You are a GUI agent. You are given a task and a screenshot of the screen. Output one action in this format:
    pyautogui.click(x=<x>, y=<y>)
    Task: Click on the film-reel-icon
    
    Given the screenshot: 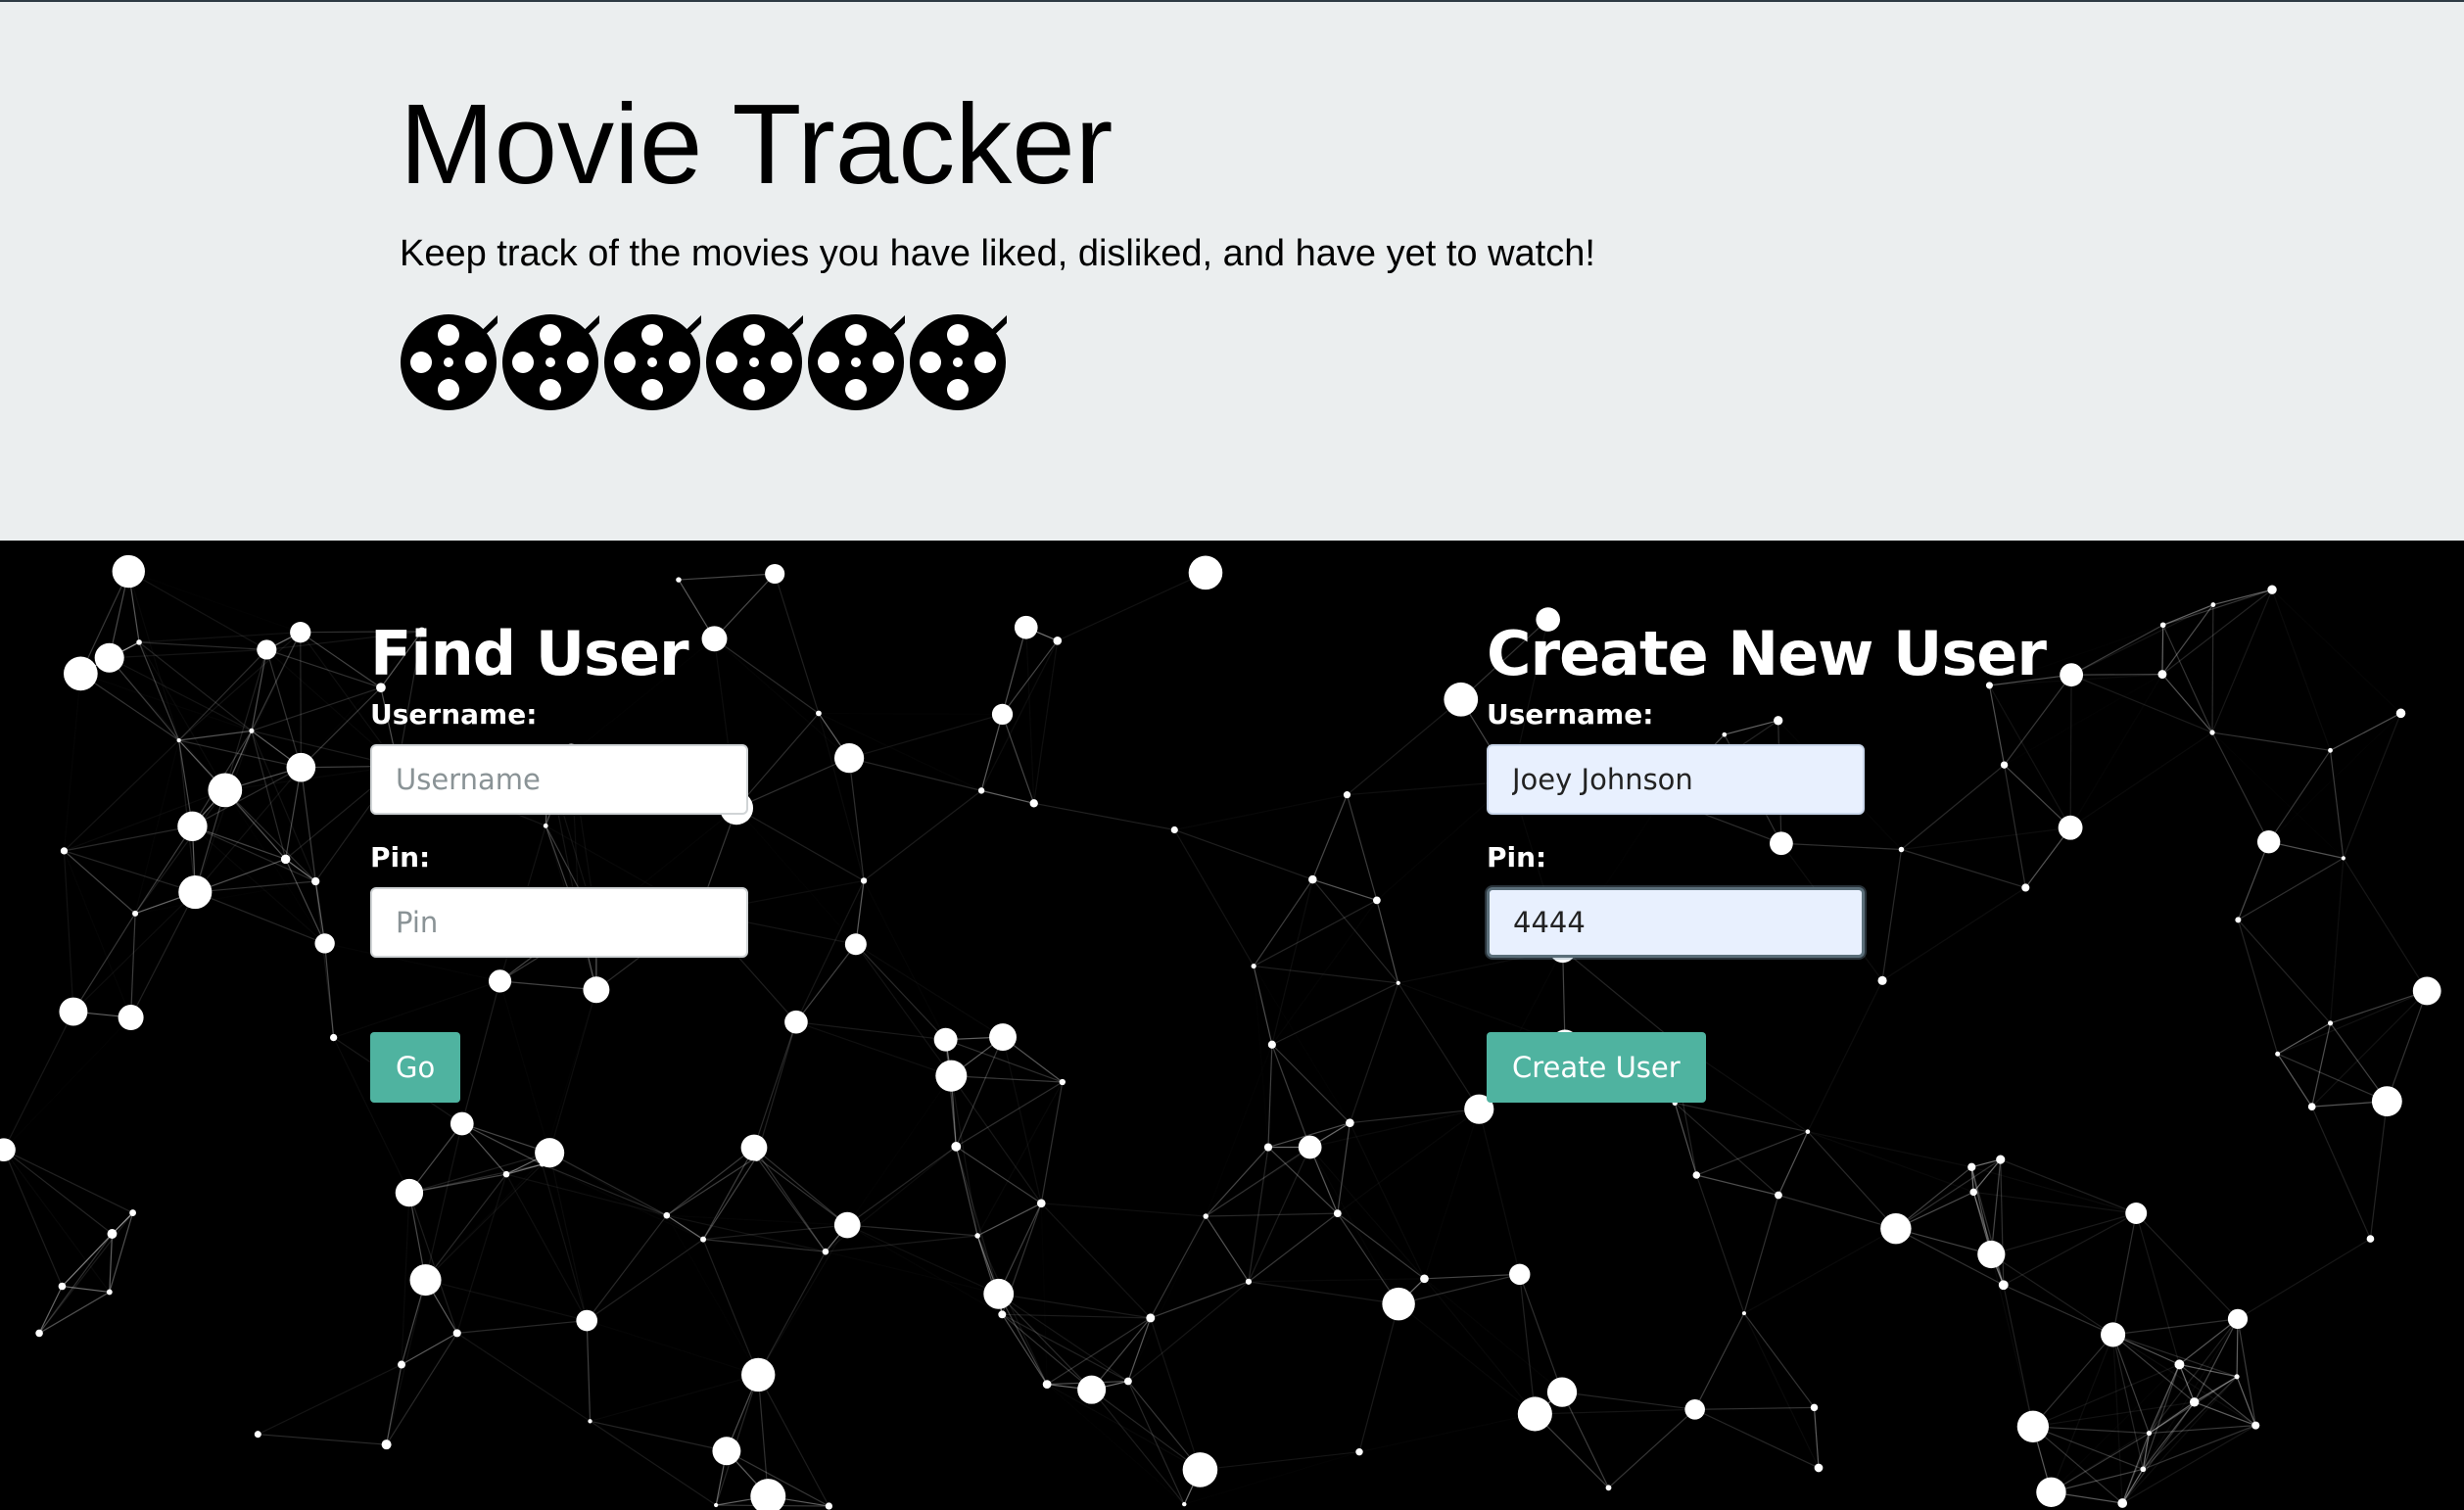 What is the action you would take?
    pyautogui.click(x=960, y=362)
    